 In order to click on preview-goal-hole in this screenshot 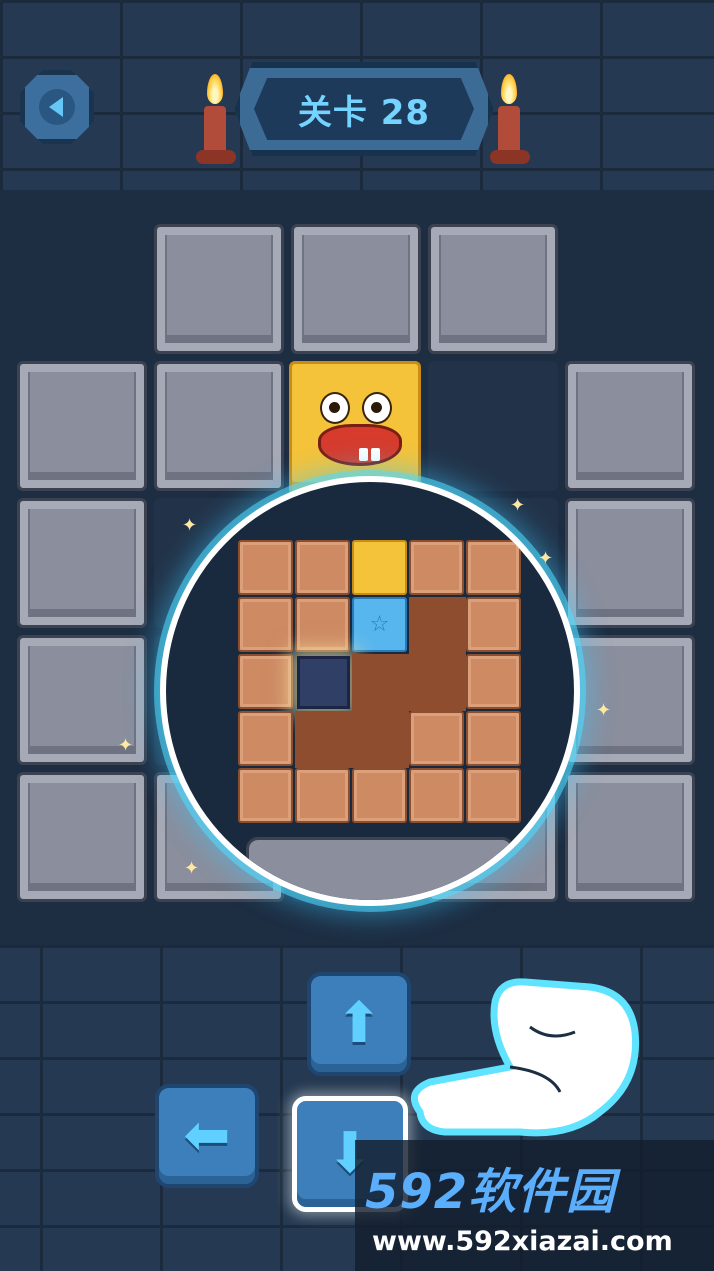, I will do `click(323, 682)`.